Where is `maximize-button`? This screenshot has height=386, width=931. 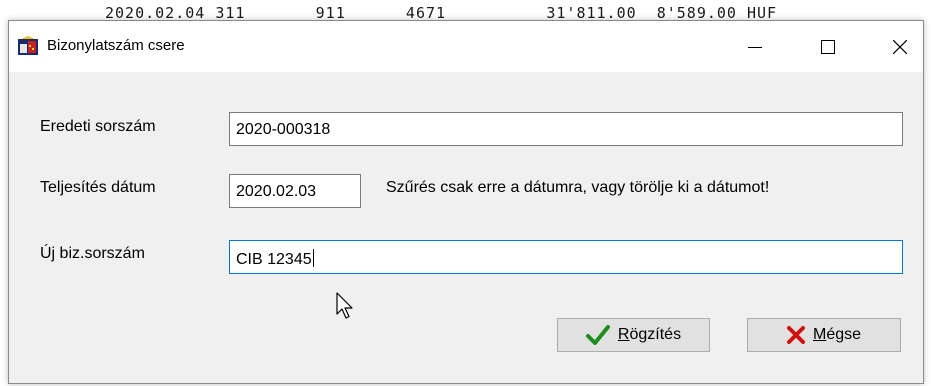
maximize-button is located at coordinates (828, 46).